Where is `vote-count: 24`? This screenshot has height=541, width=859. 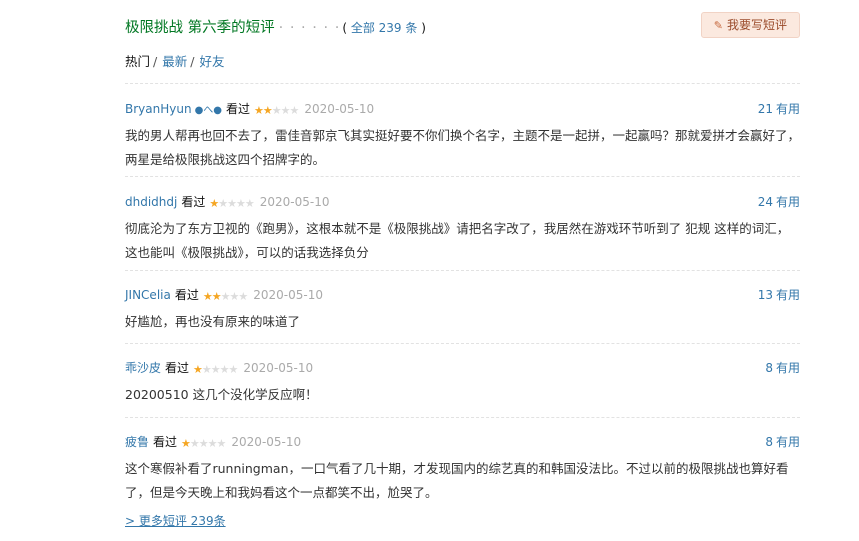
vote-count: 24 is located at coordinates (765, 202).